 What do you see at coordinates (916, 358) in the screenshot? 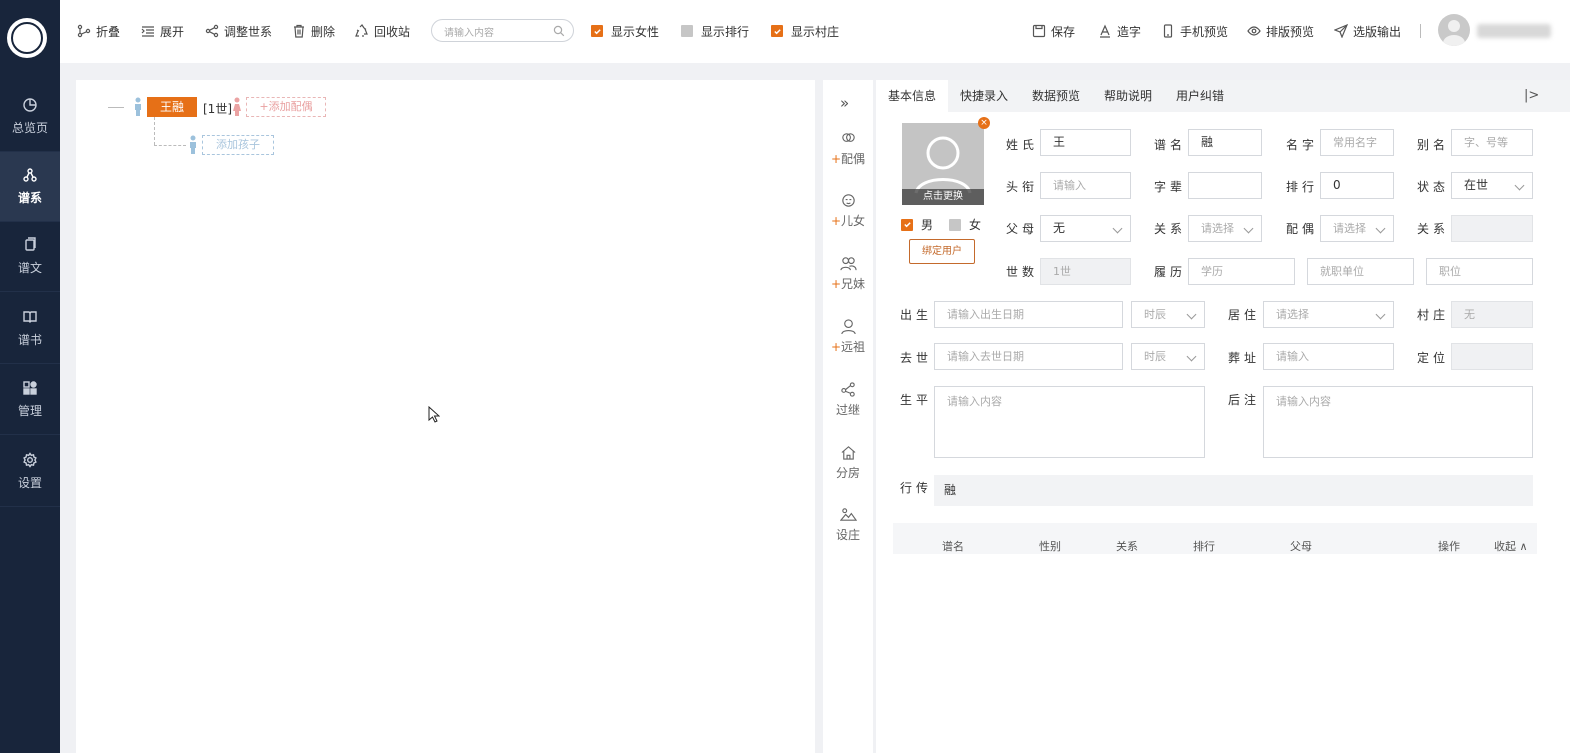
I see `death-label: 去世` at bounding box center [916, 358].